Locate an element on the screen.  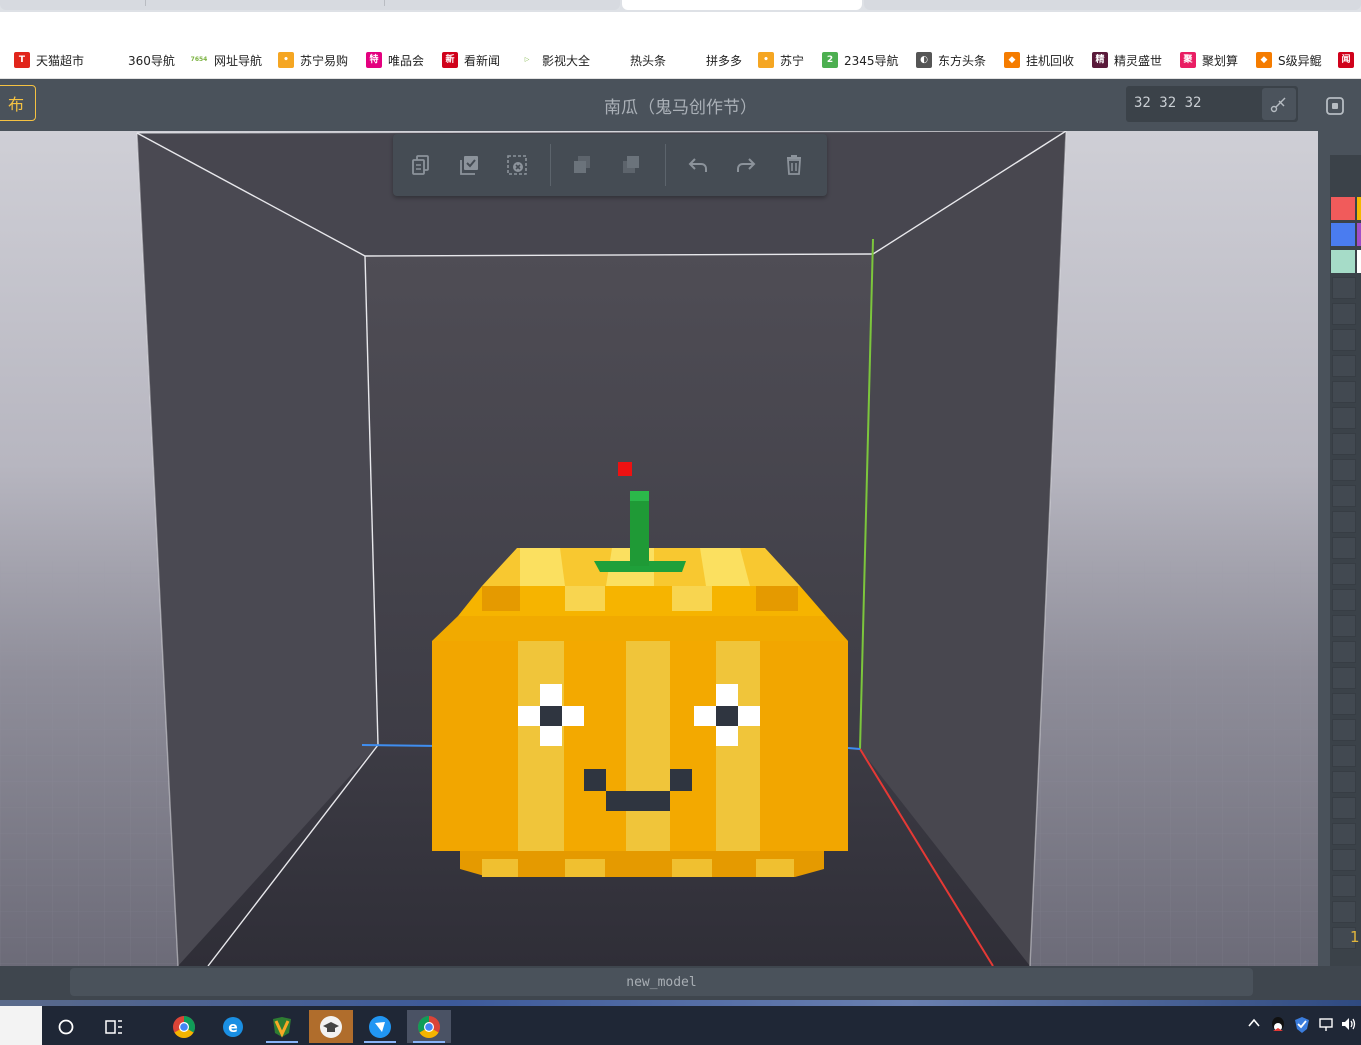
deselect-button is located at coordinates (517, 165).